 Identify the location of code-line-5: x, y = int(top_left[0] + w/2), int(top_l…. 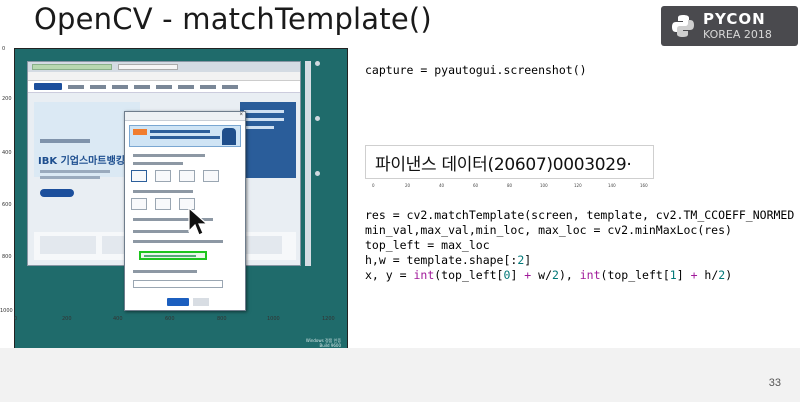
(549, 275).